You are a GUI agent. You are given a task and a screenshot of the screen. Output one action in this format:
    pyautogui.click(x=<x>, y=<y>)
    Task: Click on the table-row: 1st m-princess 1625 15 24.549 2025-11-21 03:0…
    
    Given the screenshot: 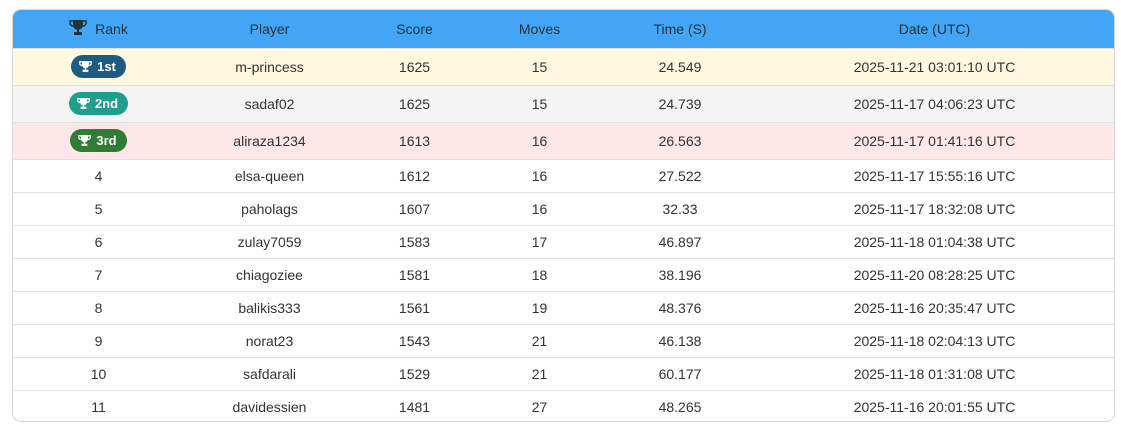 What is the action you would take?
    pyautogui.click(x=563, y=66)
    